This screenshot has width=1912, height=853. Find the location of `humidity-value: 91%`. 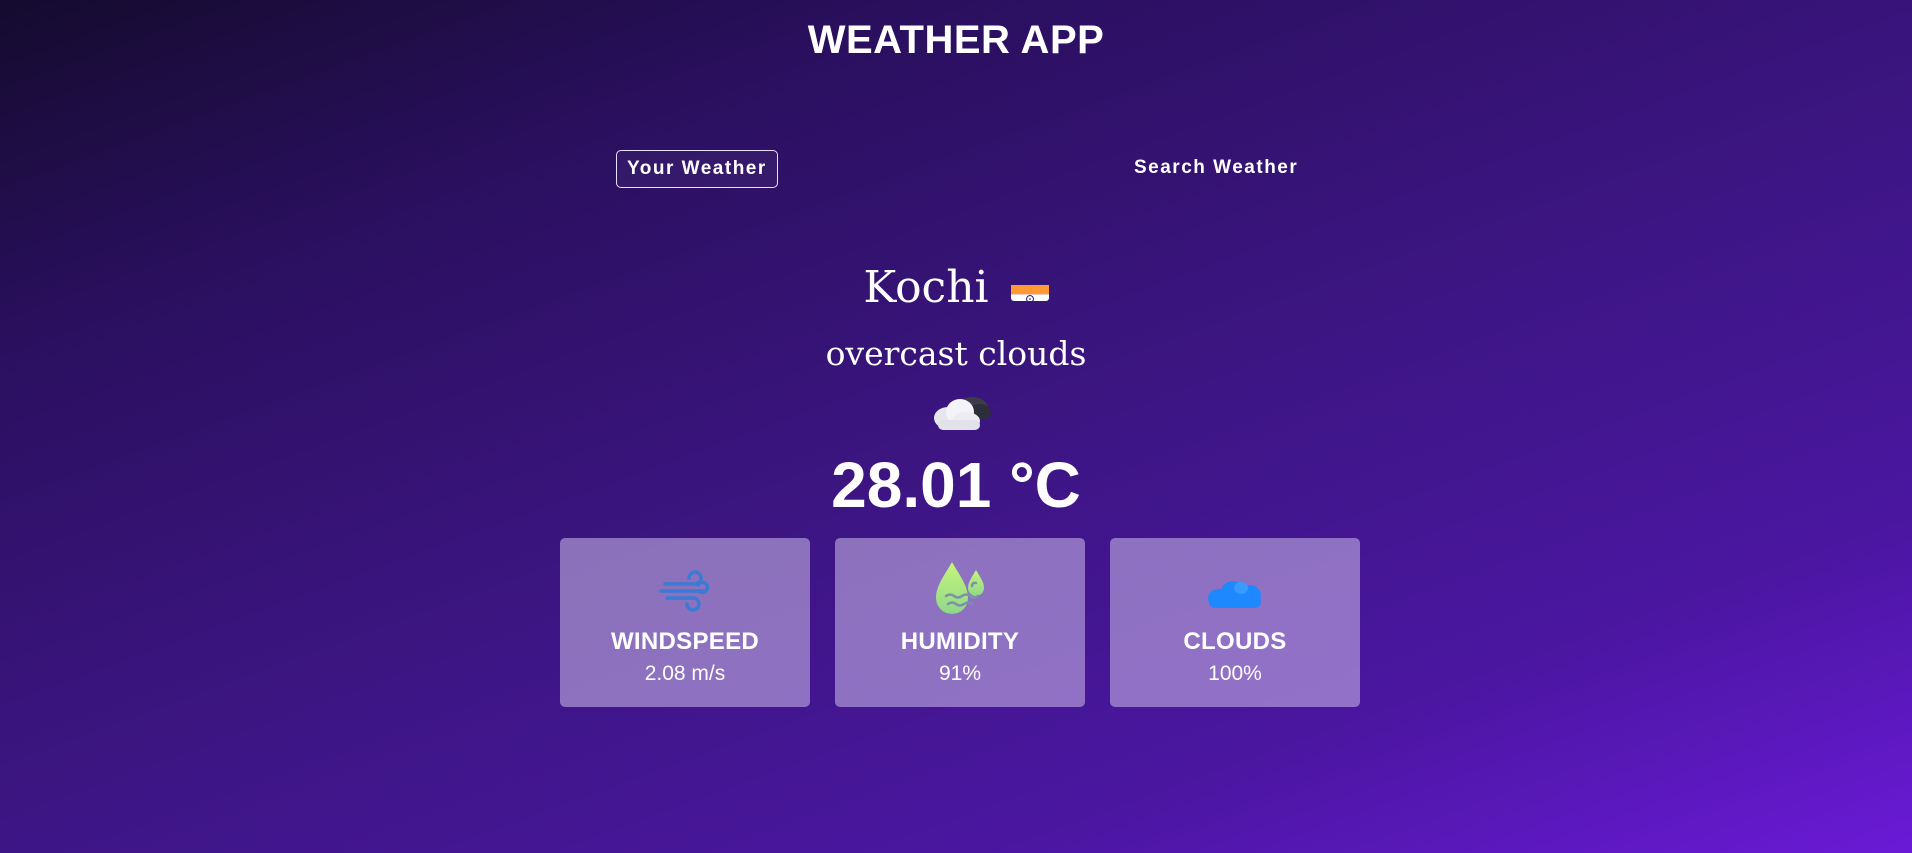

humidity-value: 91% is located at coordinates (960, 673).